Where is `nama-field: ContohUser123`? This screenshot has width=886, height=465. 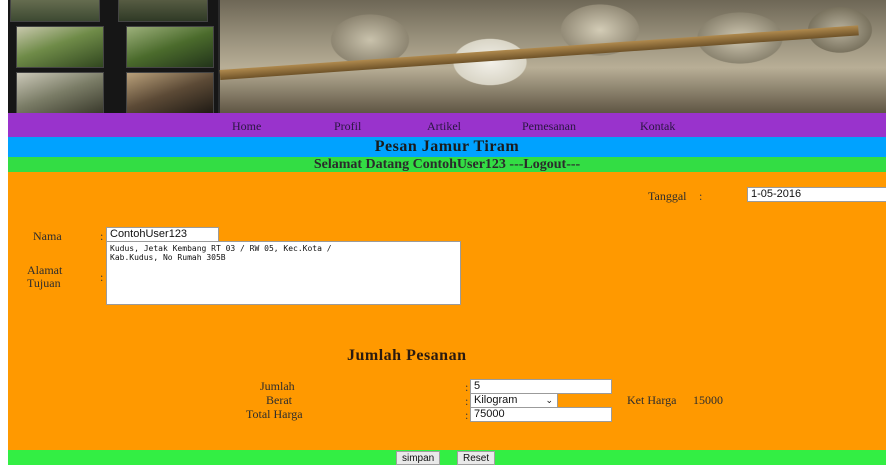 nama-field: ContohUser123 is located at coordinates (162, 234).